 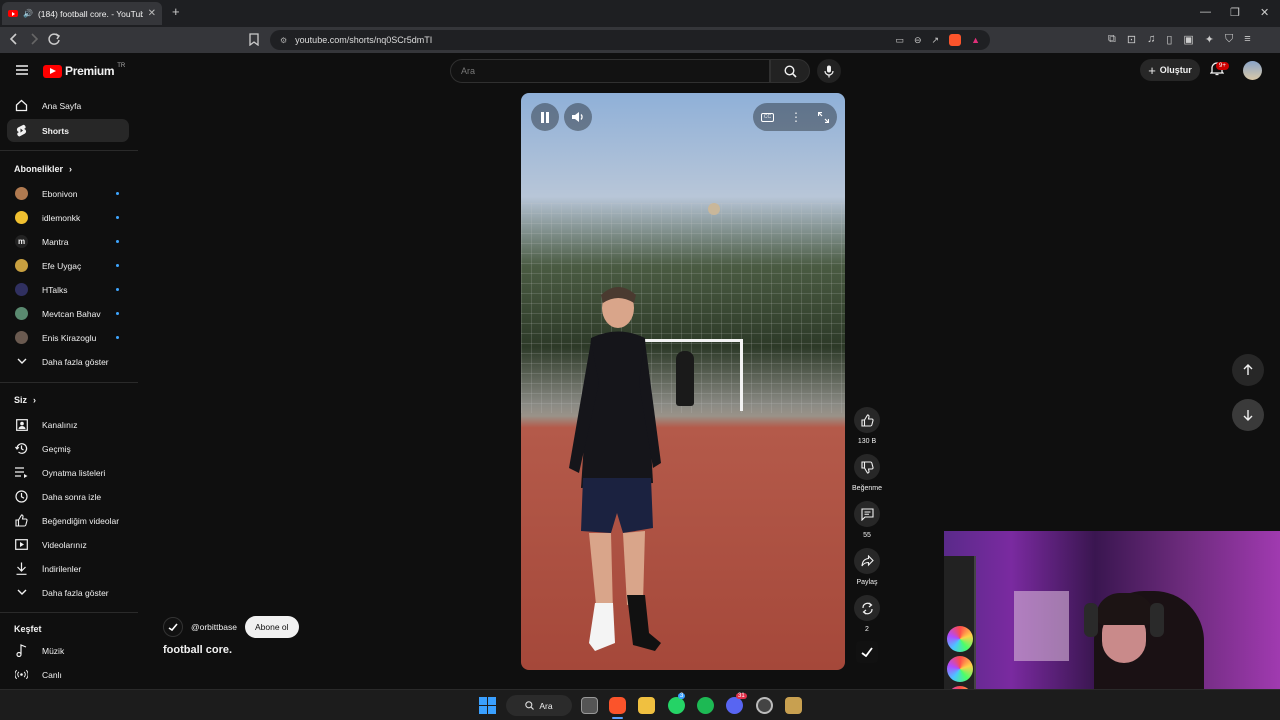 What do you see at coordinates (1205, 12) in the screenshot?
I see `minimize-icon: —` at bounding box center [1205, 12].